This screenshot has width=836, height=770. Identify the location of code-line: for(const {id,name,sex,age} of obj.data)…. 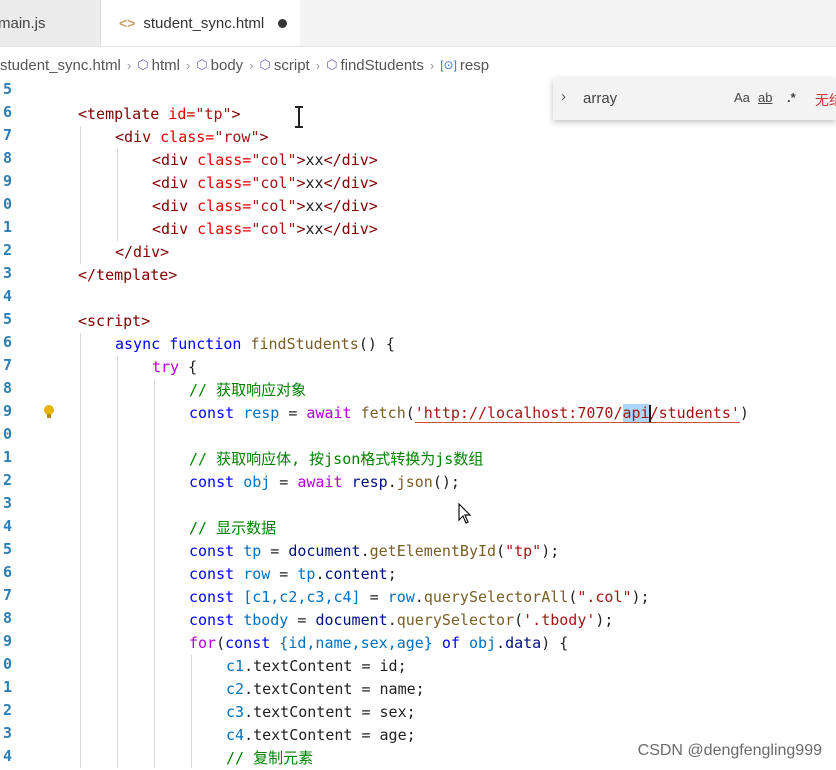
(379, 643).